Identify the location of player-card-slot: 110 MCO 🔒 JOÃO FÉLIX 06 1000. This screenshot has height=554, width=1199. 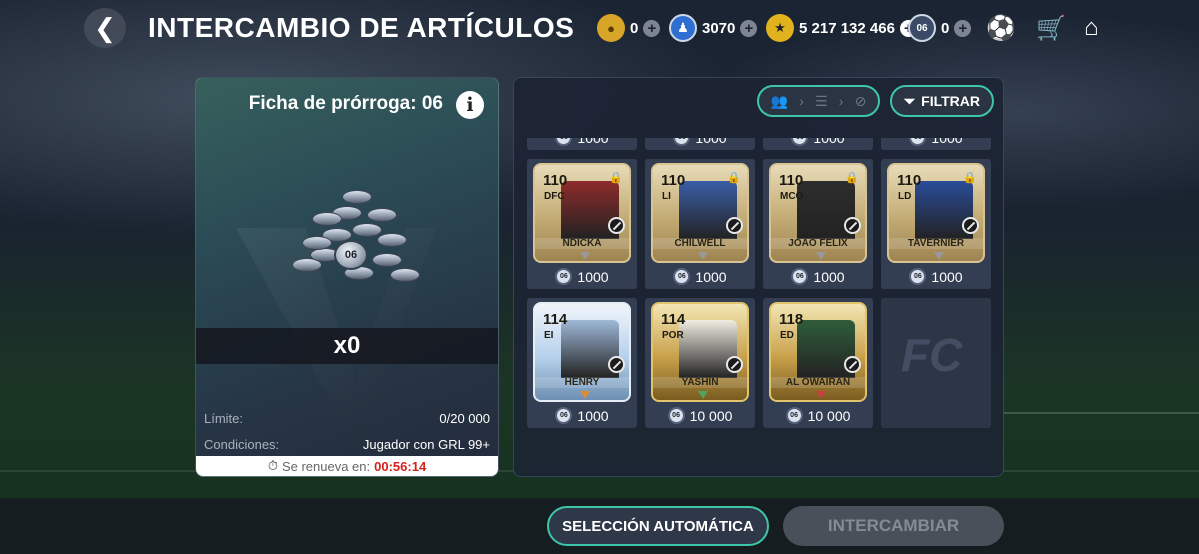
(818, 224).